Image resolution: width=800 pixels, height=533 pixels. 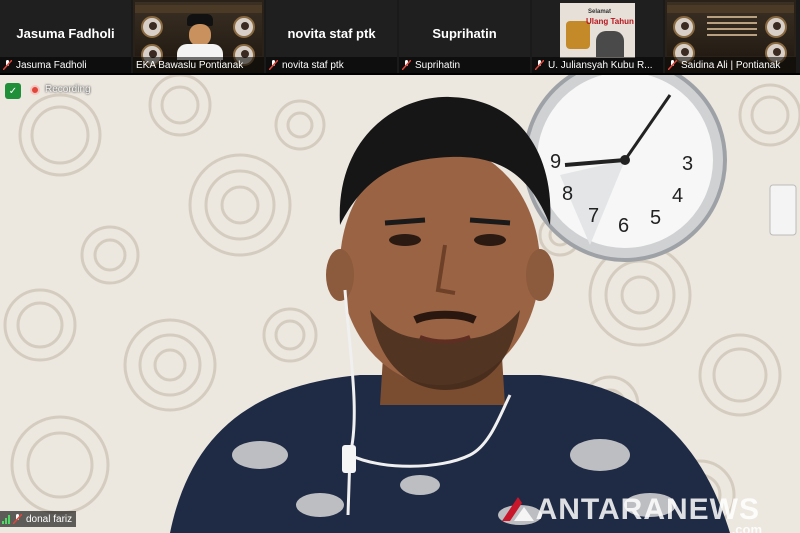 What do you see at coordinates (464, 65) in the screenshot?
I see `participant-footer: Suprihatin` at bounding box center [464, 65].